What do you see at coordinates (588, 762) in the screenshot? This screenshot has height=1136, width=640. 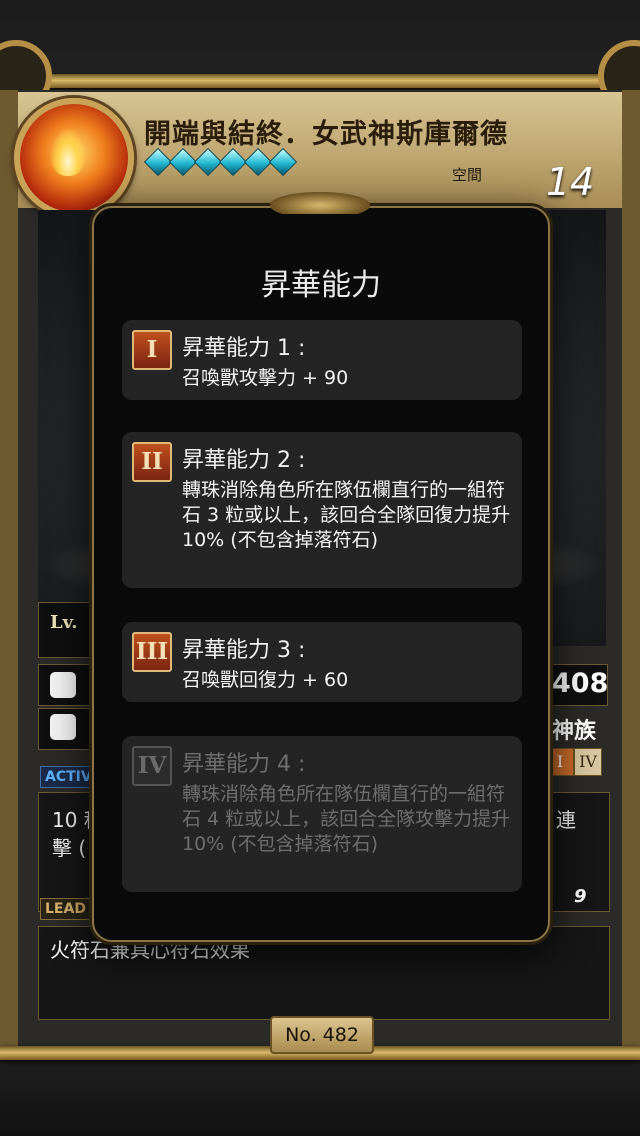 I see `rank-chip-iv: IV` at bounding box center [588, 762].